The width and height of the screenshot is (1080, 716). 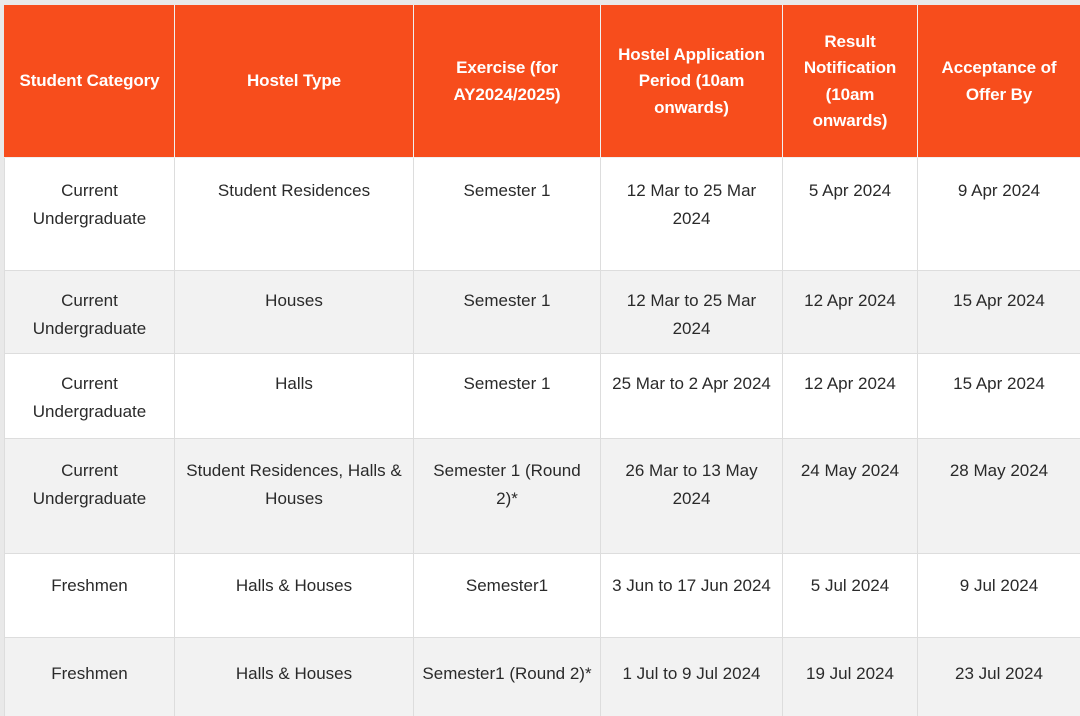 What do you see at coordinates (998, 214) in the screenshot?
I see `cell-acceptance-by: 9 Apr 2024` at bounding box center [998, 214].